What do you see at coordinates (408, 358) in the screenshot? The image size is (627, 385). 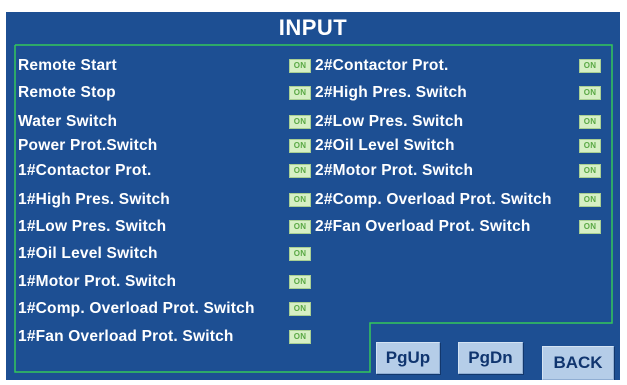 I see `page-up-button: PgUp` at bounding box center [408, 358].